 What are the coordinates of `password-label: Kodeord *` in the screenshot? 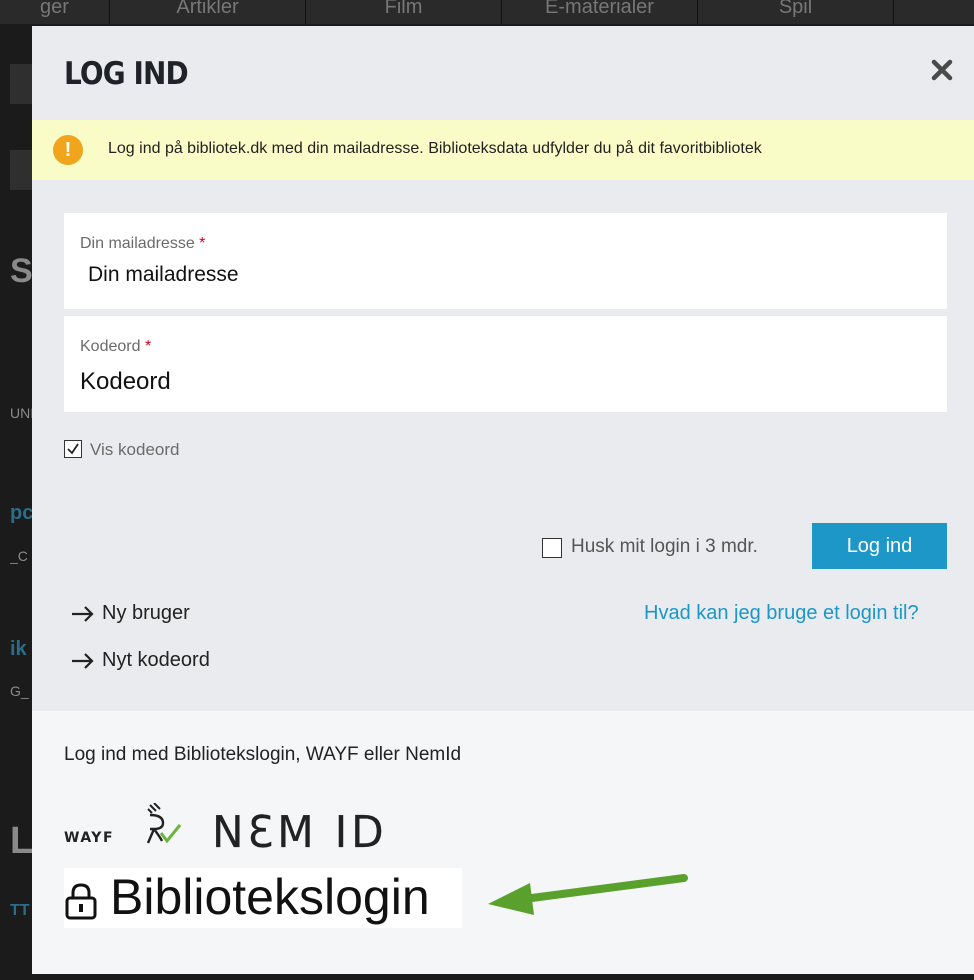 It's located at (116, 346).